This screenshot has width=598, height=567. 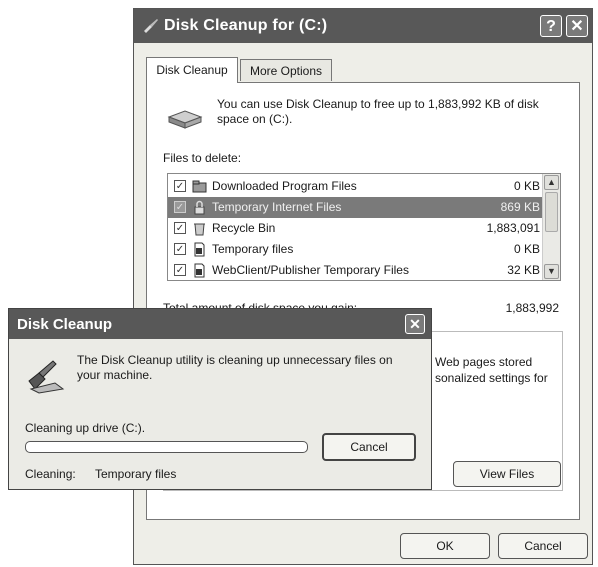 What do you see at coordinates (532, 308) in the screenshot?
I see `total-space-value: 1,883,992` at bounding box center [532, 308].